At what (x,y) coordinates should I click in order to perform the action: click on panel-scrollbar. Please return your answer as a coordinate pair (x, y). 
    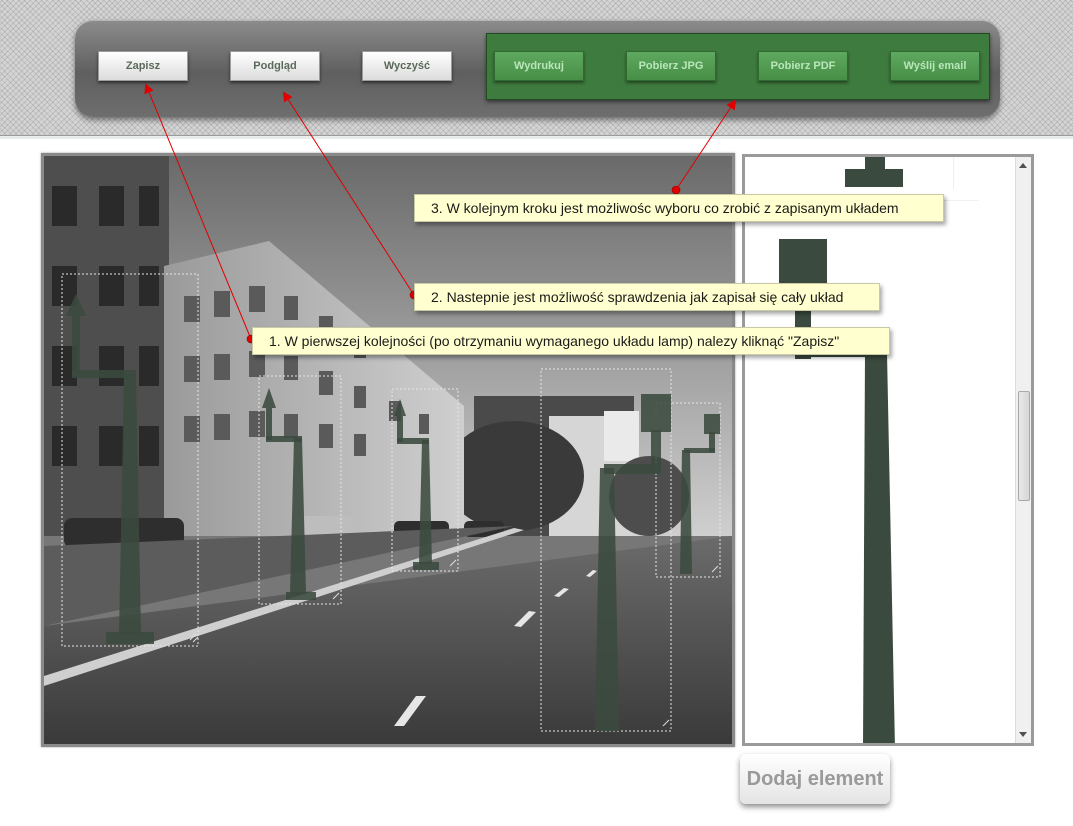
    Looking at the image, I should click on (1023, 450).